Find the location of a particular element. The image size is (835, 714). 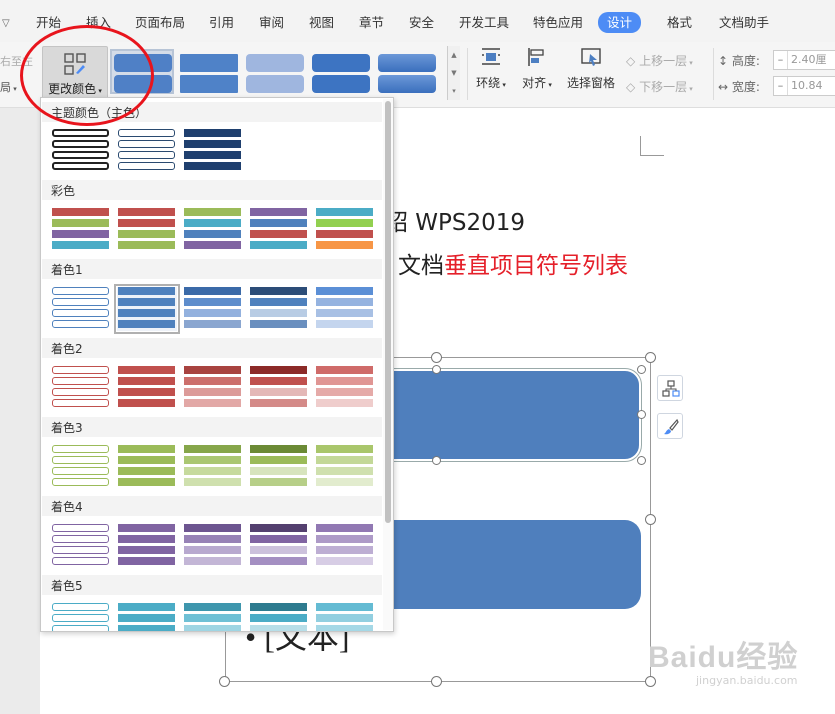

scroll-down-icon: ▼ is located at coordinates (454, 73).